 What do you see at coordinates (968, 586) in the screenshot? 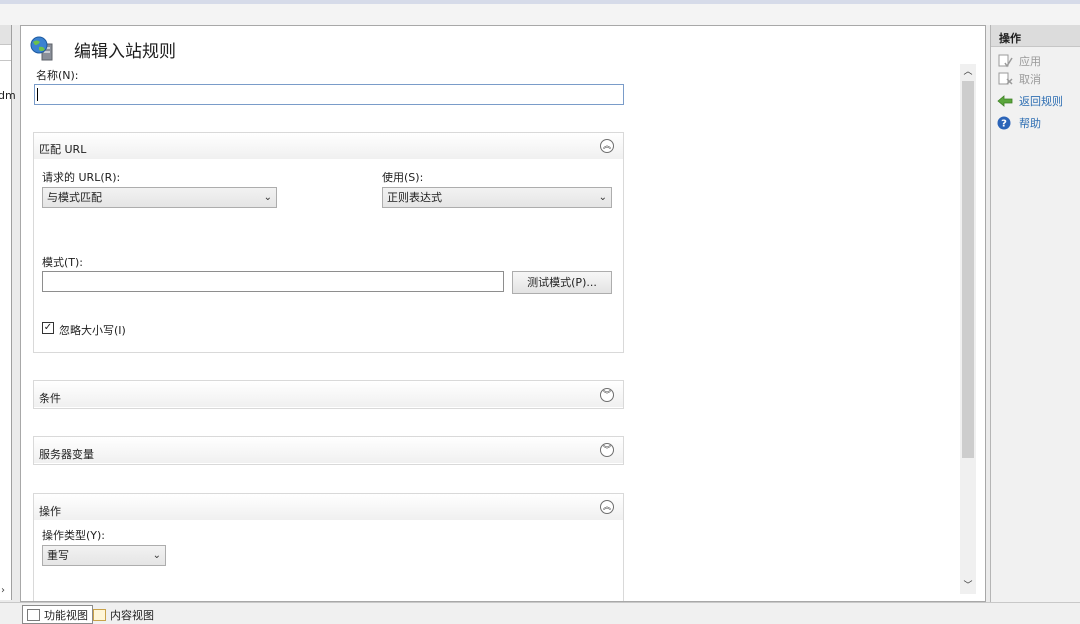
I see `scroll-down-icon: ﹀` at bounding box center [968, 586].